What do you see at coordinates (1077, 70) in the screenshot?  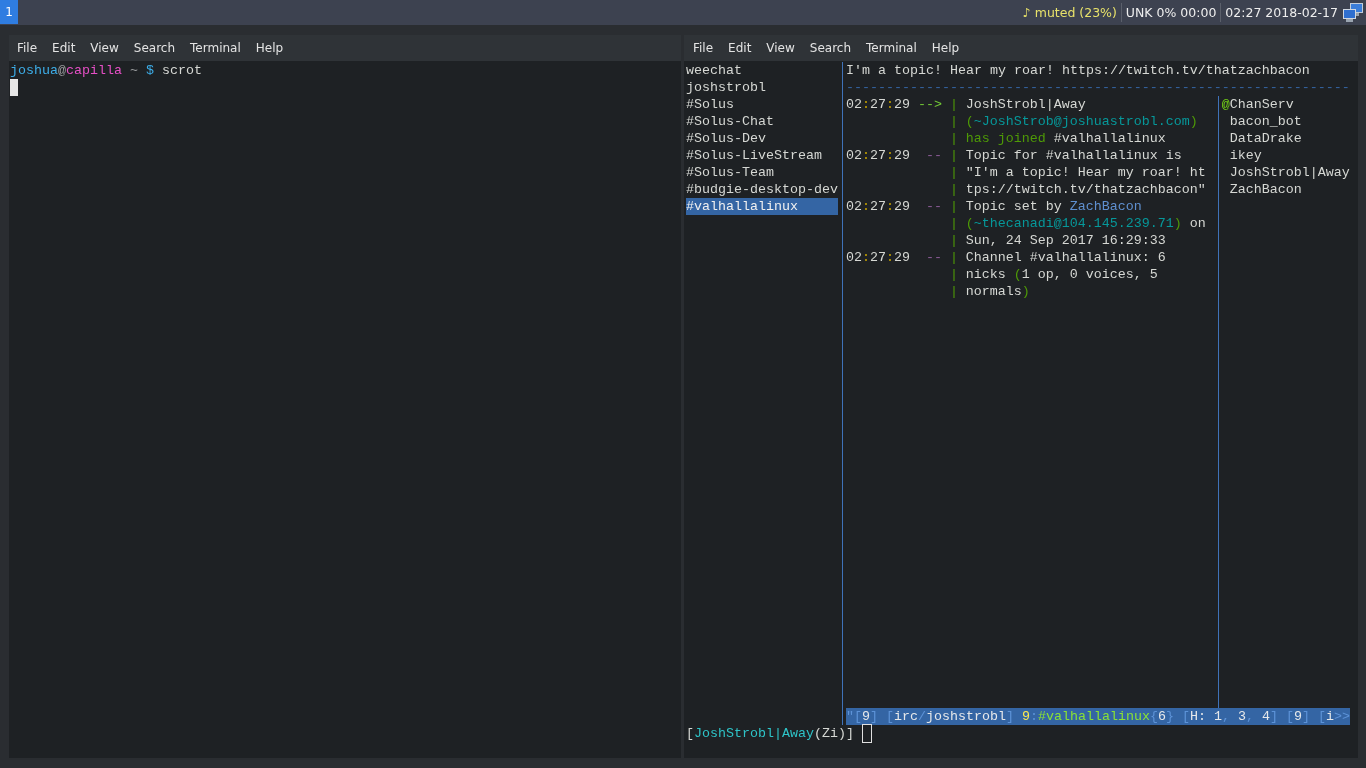 I see `channel-topic: I'm a topic! Hear my roar! https://twitch.tv/thatzachbacon` at bounding box center [1077, 70].